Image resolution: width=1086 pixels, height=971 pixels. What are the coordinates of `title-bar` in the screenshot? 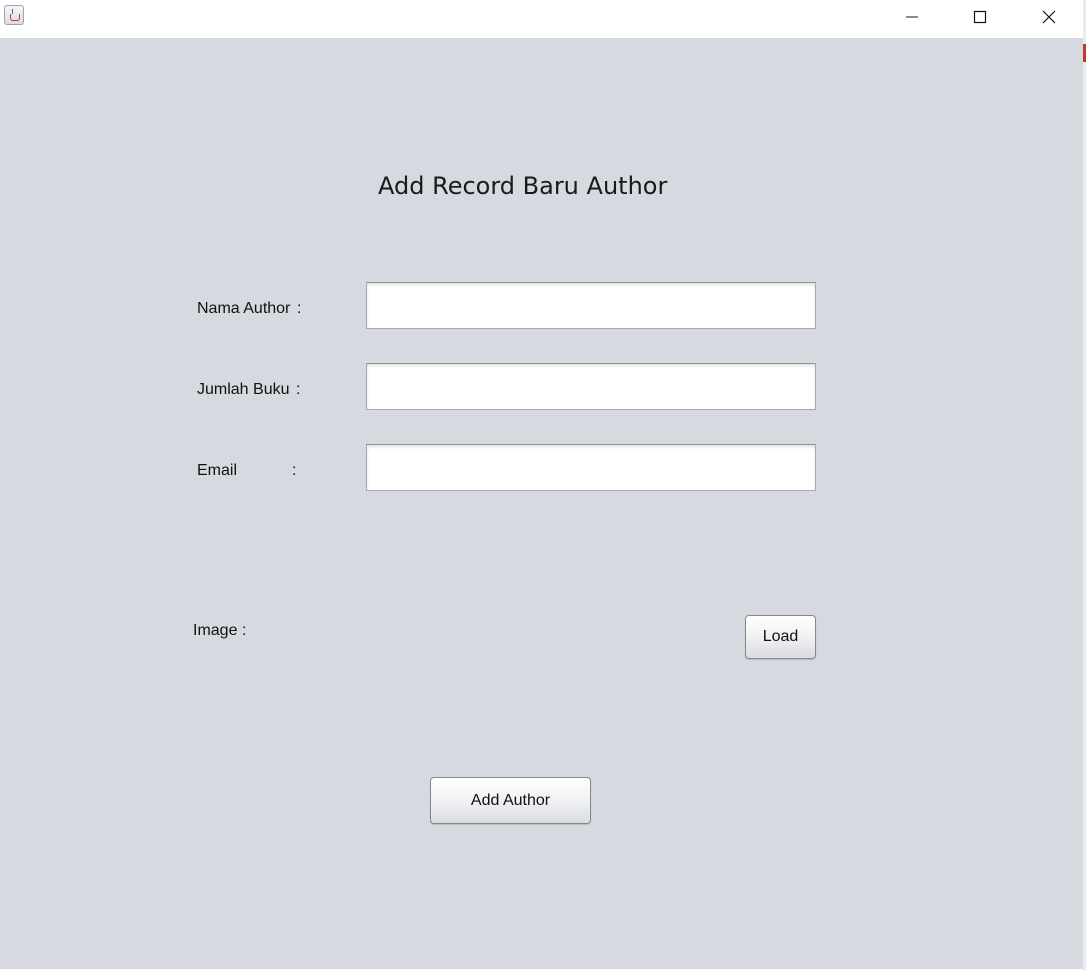 It's located at (541, 19).